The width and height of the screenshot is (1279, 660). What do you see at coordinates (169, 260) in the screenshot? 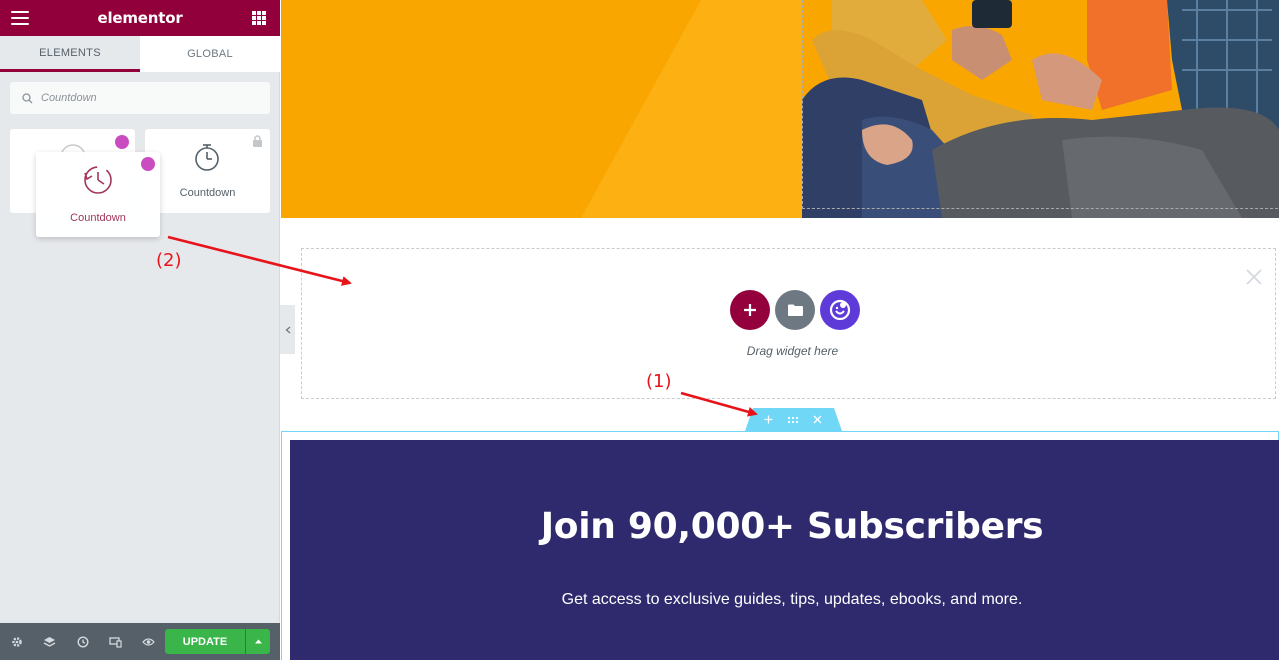
I see `annotation-label-2: (2)` at bounding box center [169, 260].